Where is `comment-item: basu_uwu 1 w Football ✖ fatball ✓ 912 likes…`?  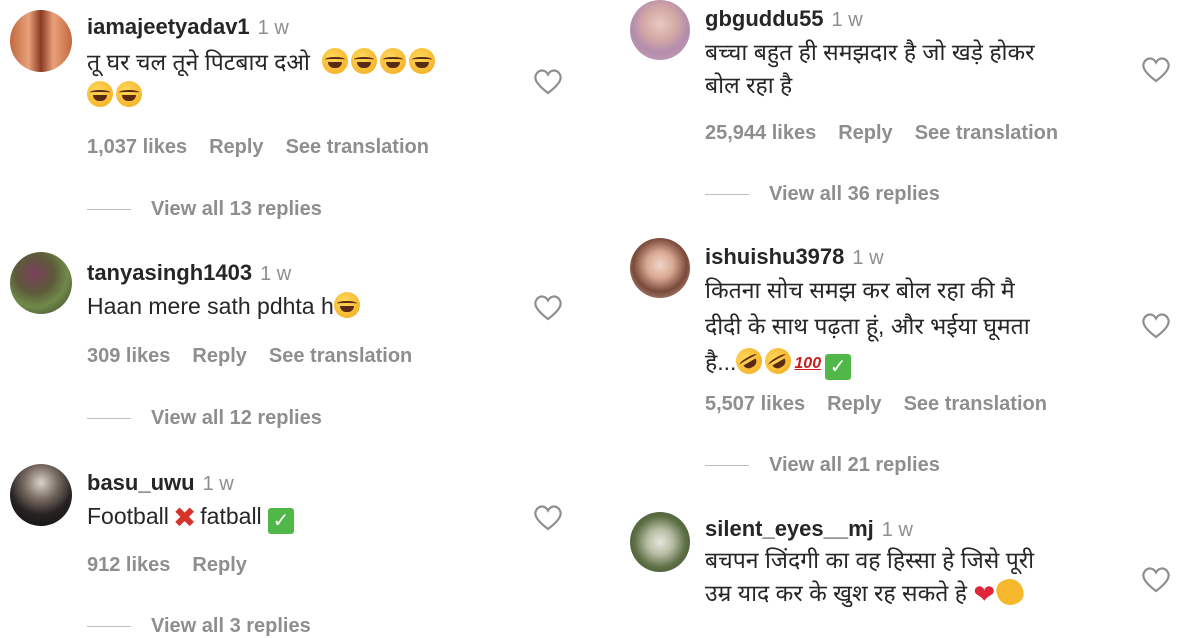
comment-item: basu_uwu 1 w Football ✖ fatball ✓ 912 likes… is located at coordinates (300, 548).